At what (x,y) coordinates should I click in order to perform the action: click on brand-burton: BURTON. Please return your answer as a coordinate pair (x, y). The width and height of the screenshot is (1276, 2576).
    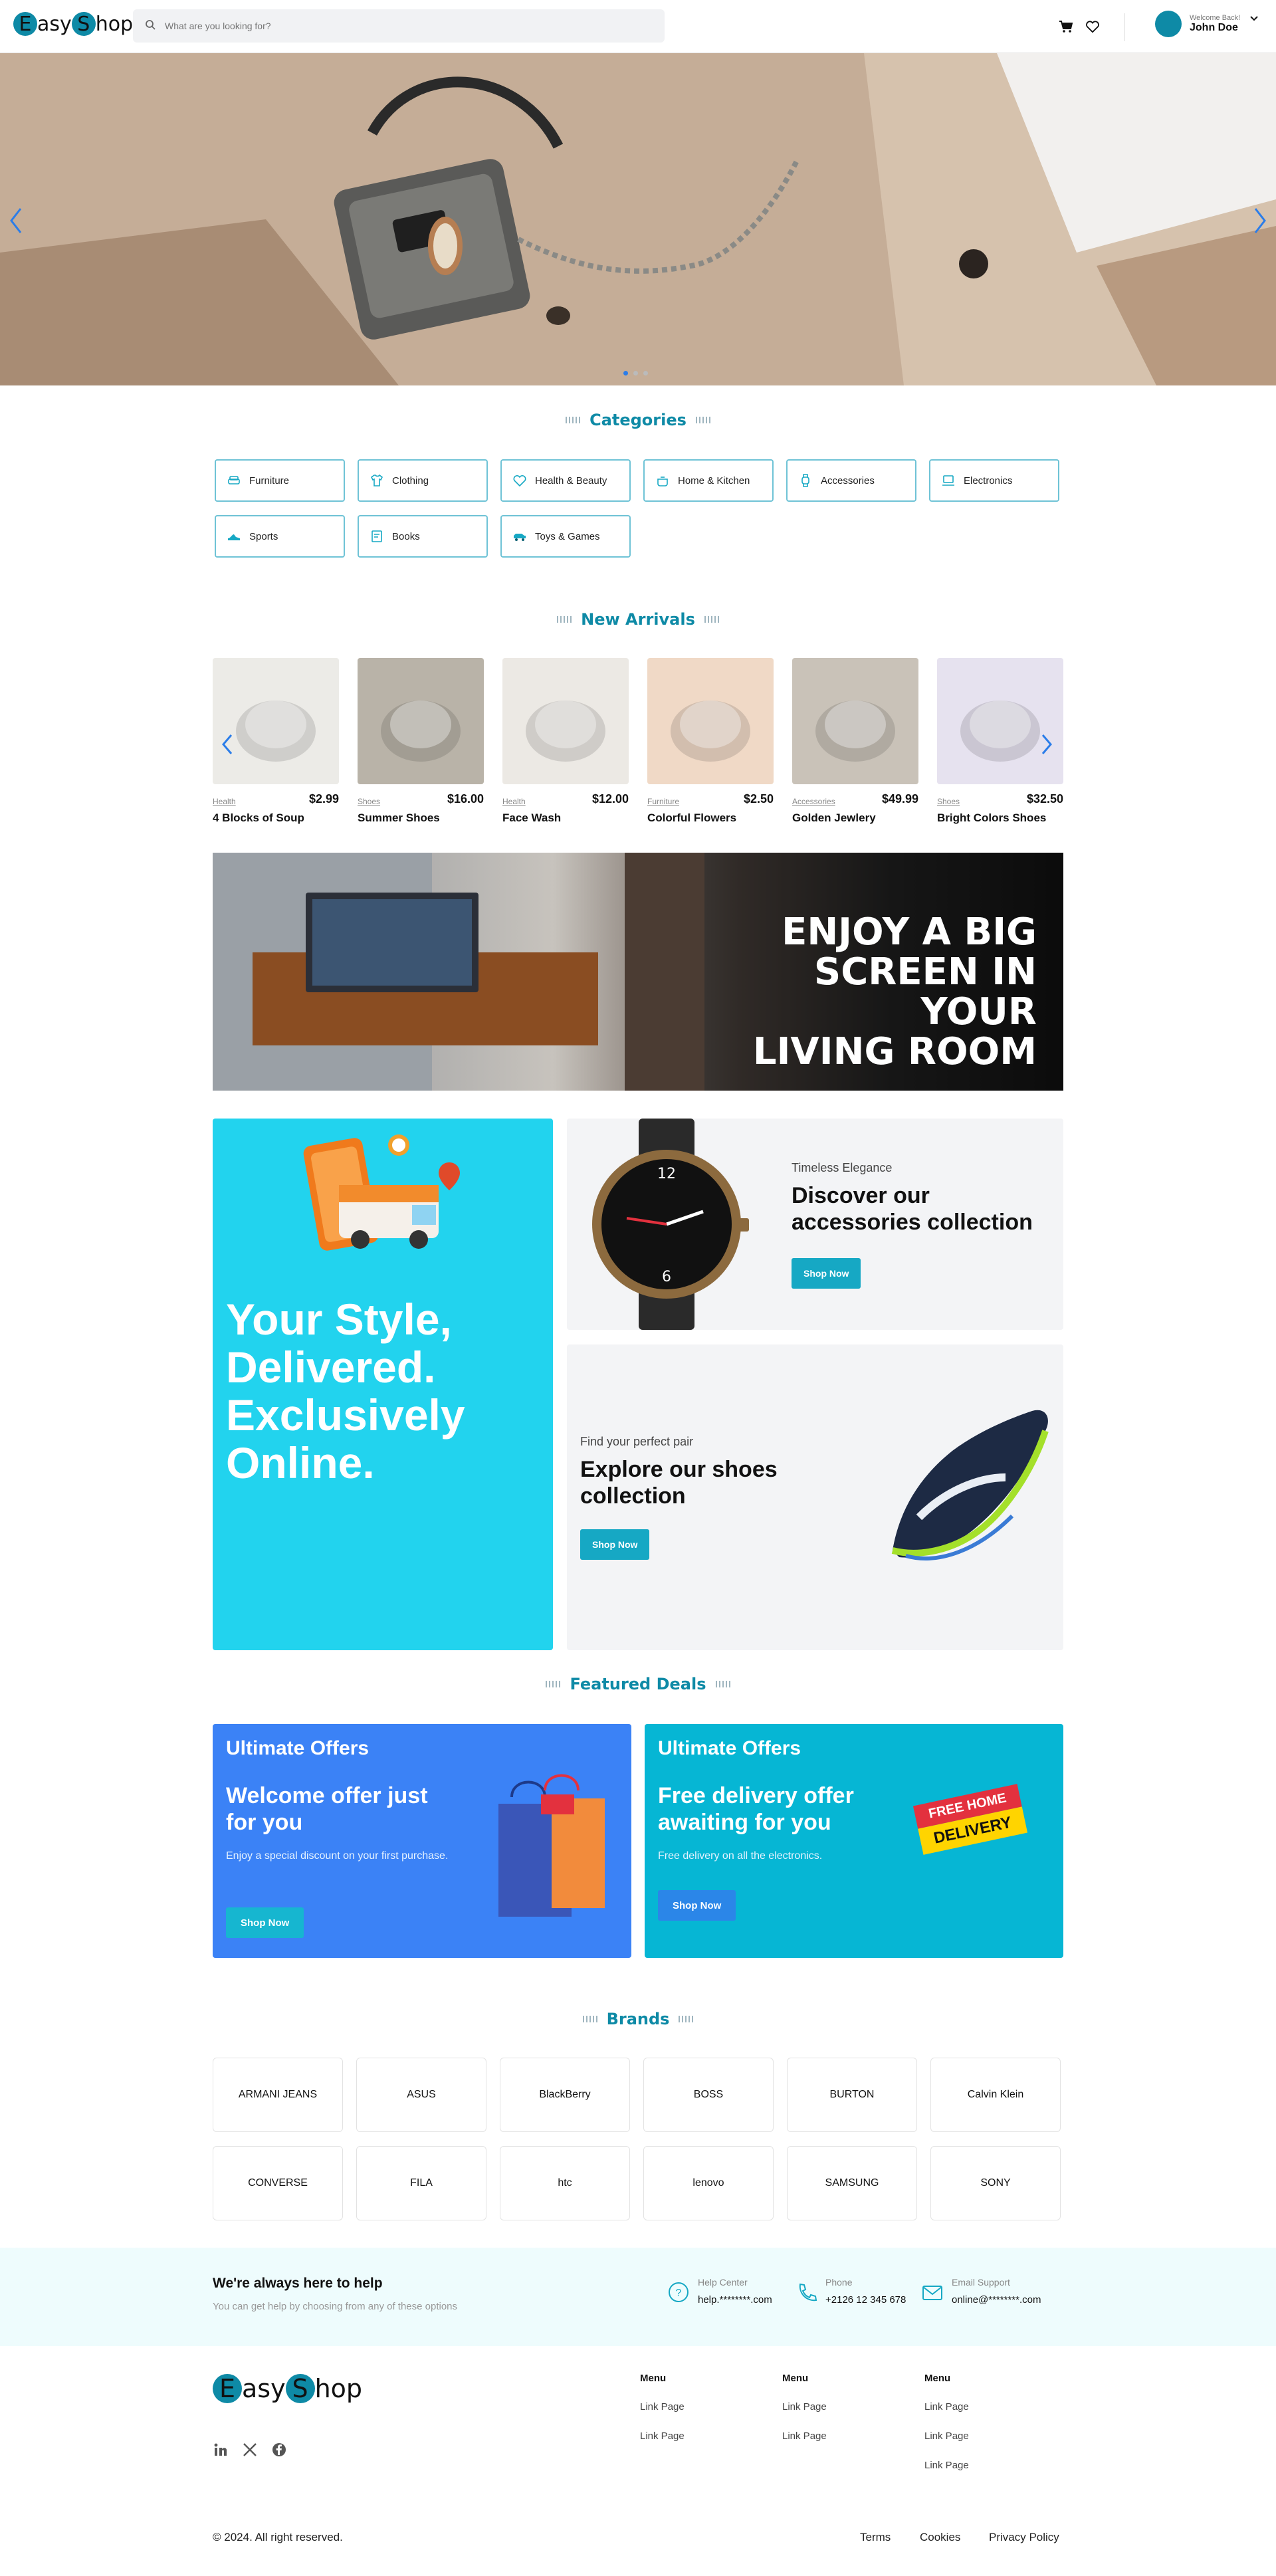
    Looking at the image, I should click on (852, 2095).